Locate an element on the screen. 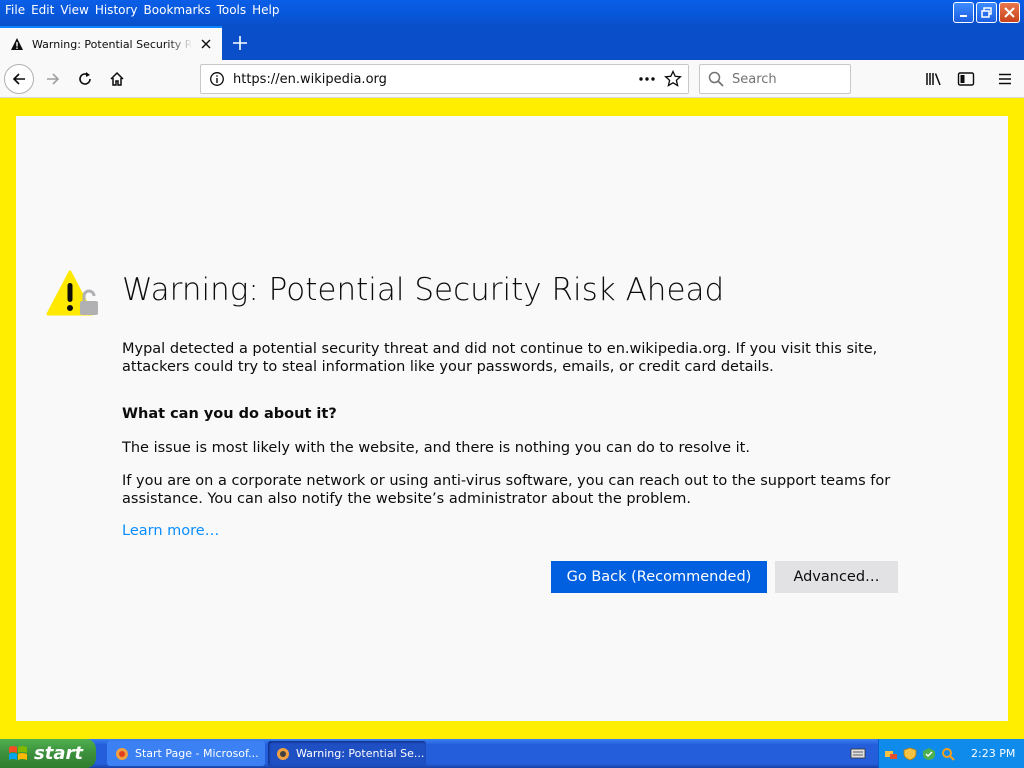 This screenshot has height=768, width=1024. minimize-button is located at coordinates (963, 12).